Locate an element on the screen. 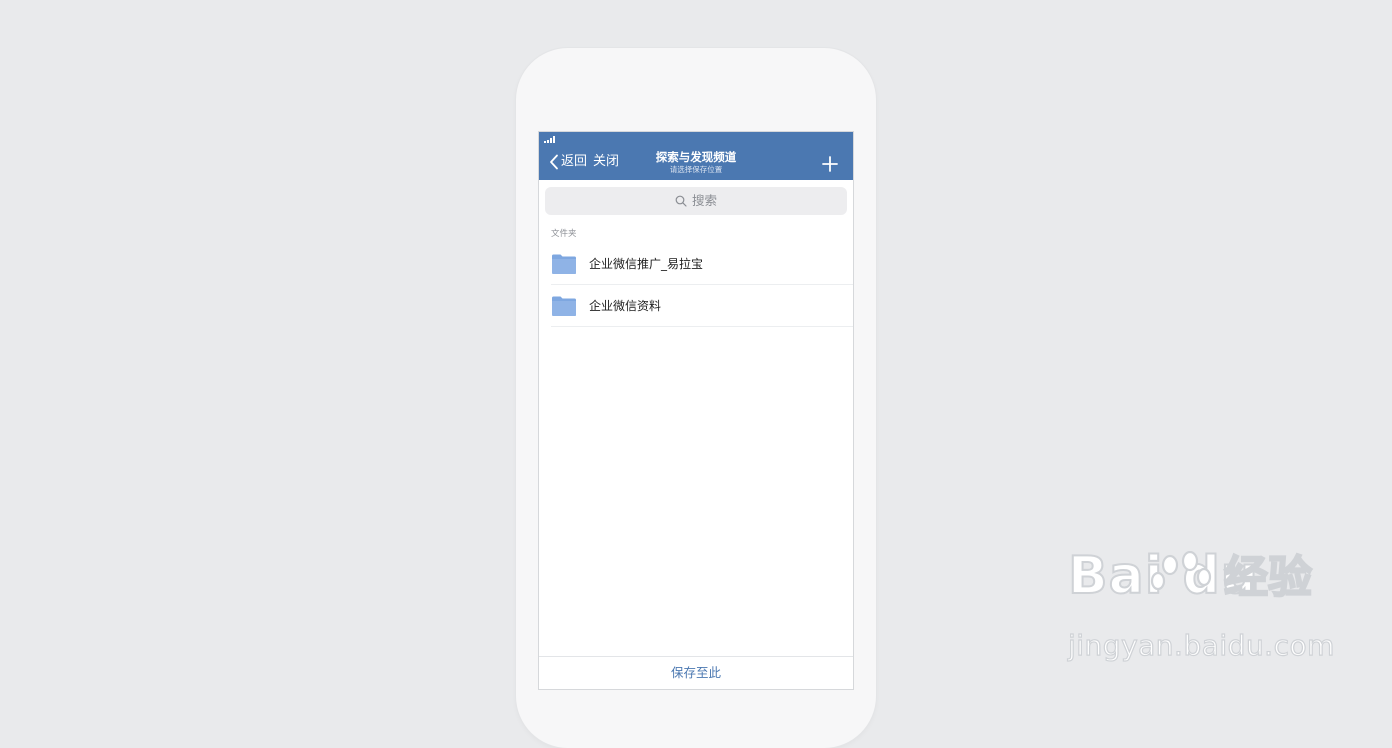  search-input: 搜索 is located at coordinates (696, 201).